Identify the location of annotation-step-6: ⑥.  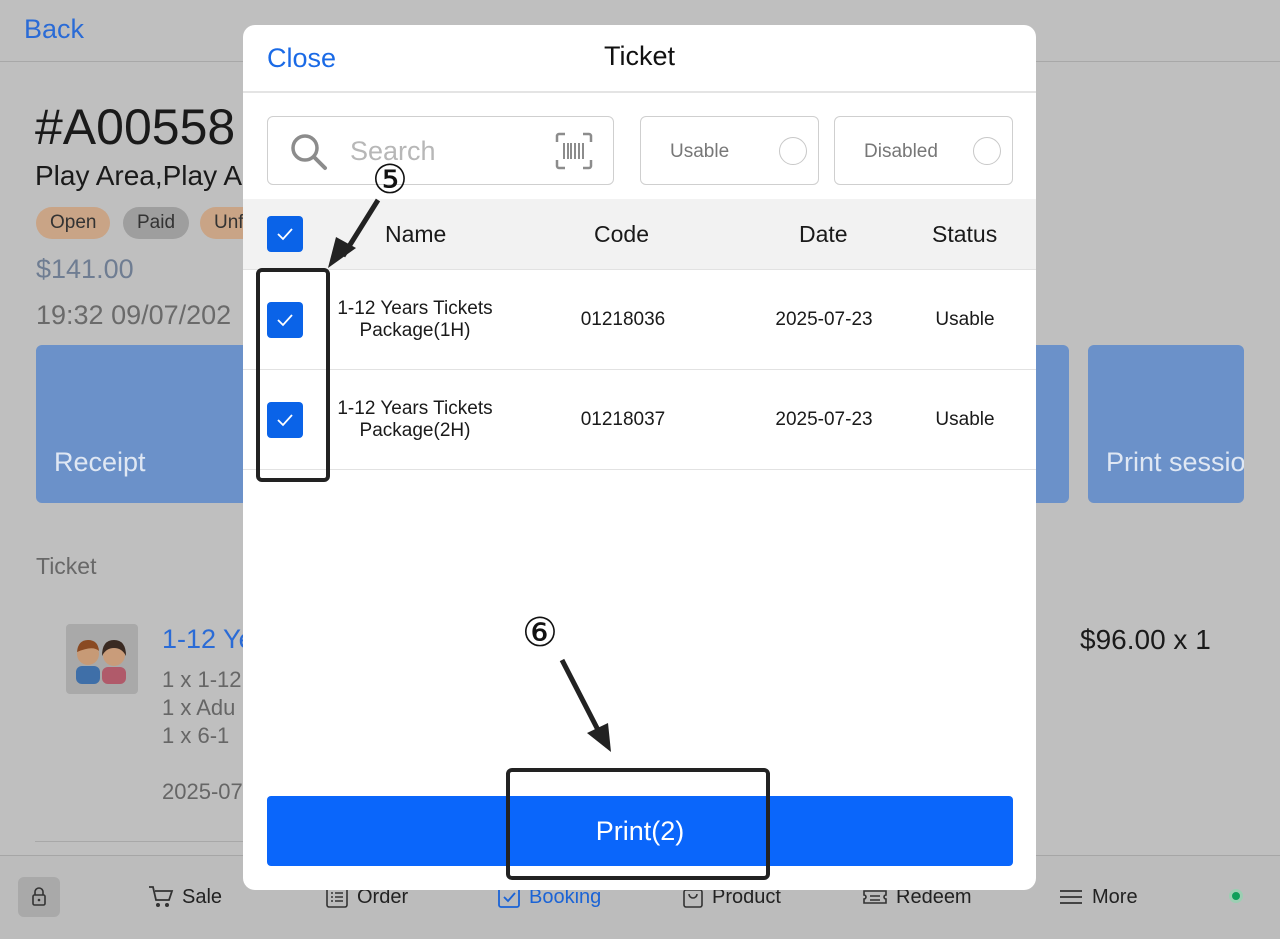
(540, 633).